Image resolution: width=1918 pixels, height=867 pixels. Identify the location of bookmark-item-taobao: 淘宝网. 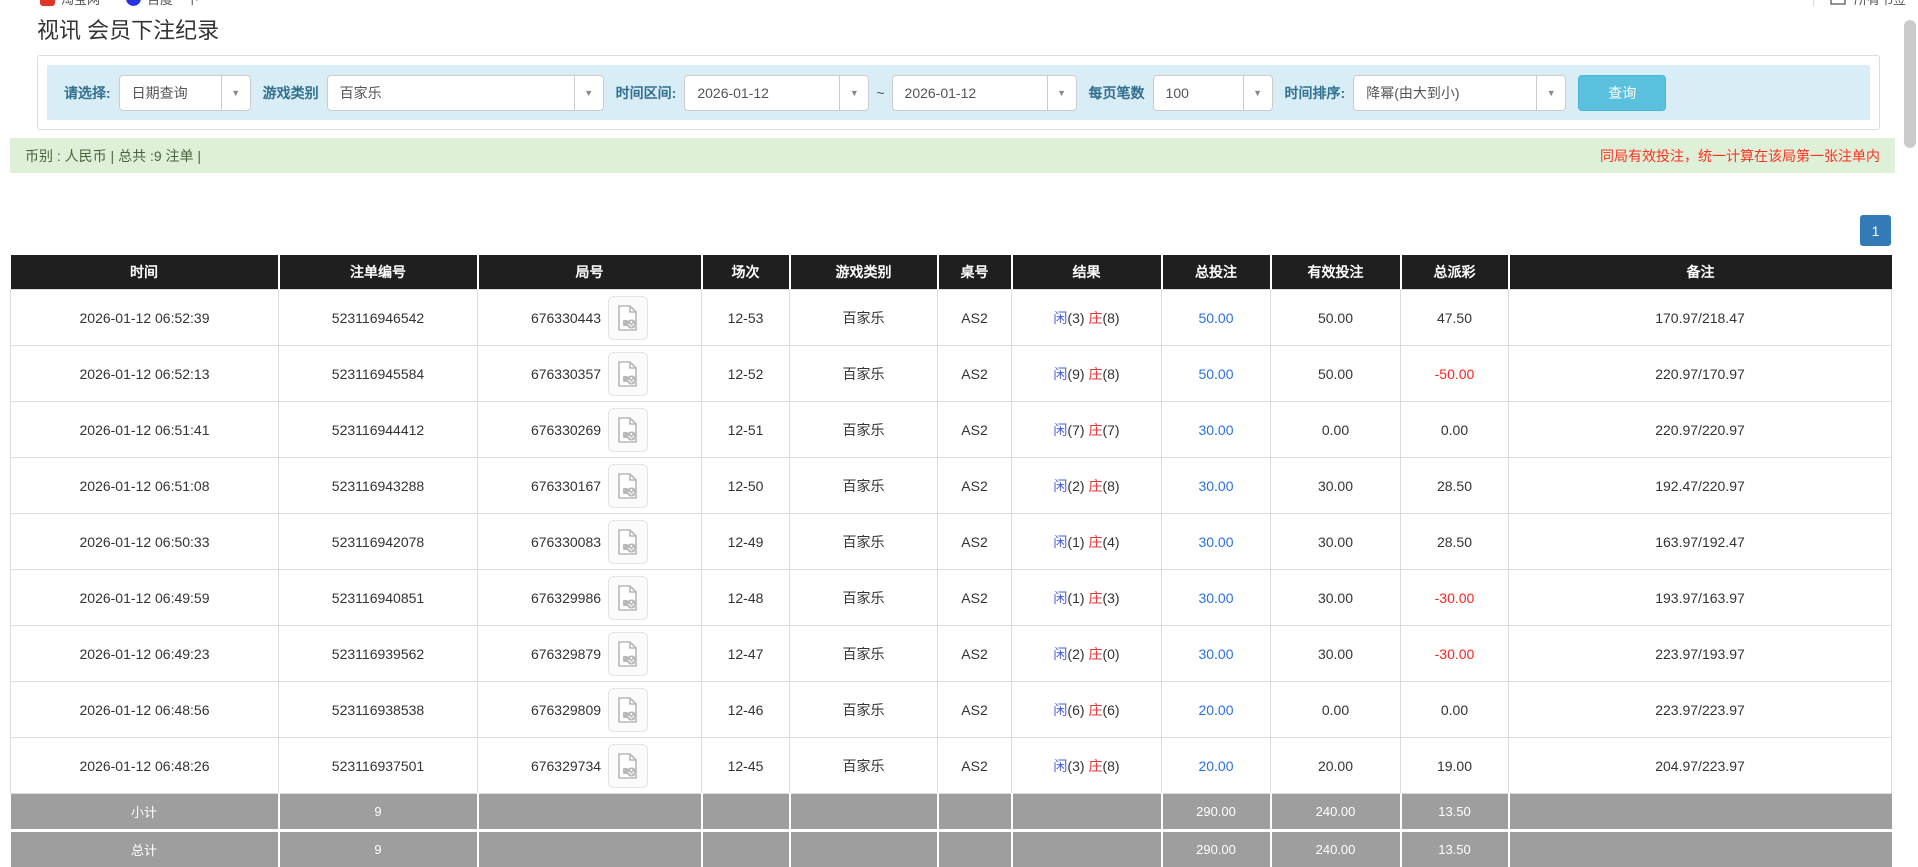
(70, 4).